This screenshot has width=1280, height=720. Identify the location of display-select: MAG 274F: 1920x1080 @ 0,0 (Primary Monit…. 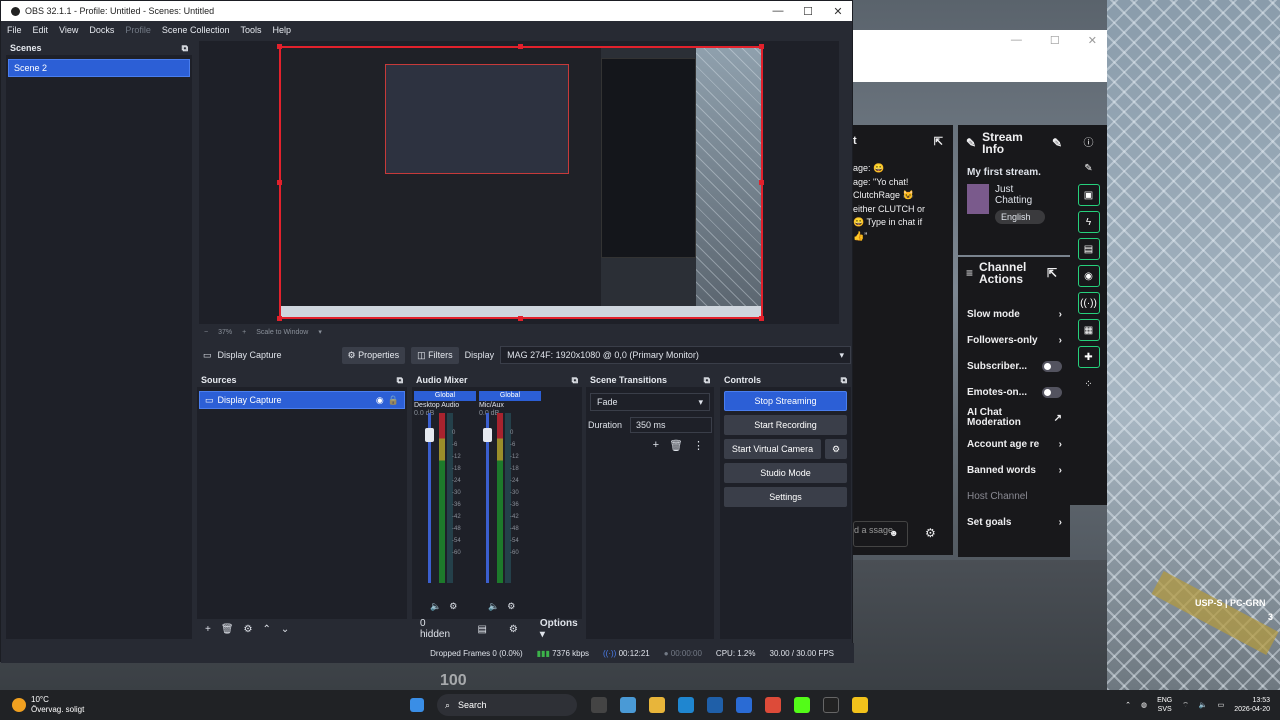
(675, 355).